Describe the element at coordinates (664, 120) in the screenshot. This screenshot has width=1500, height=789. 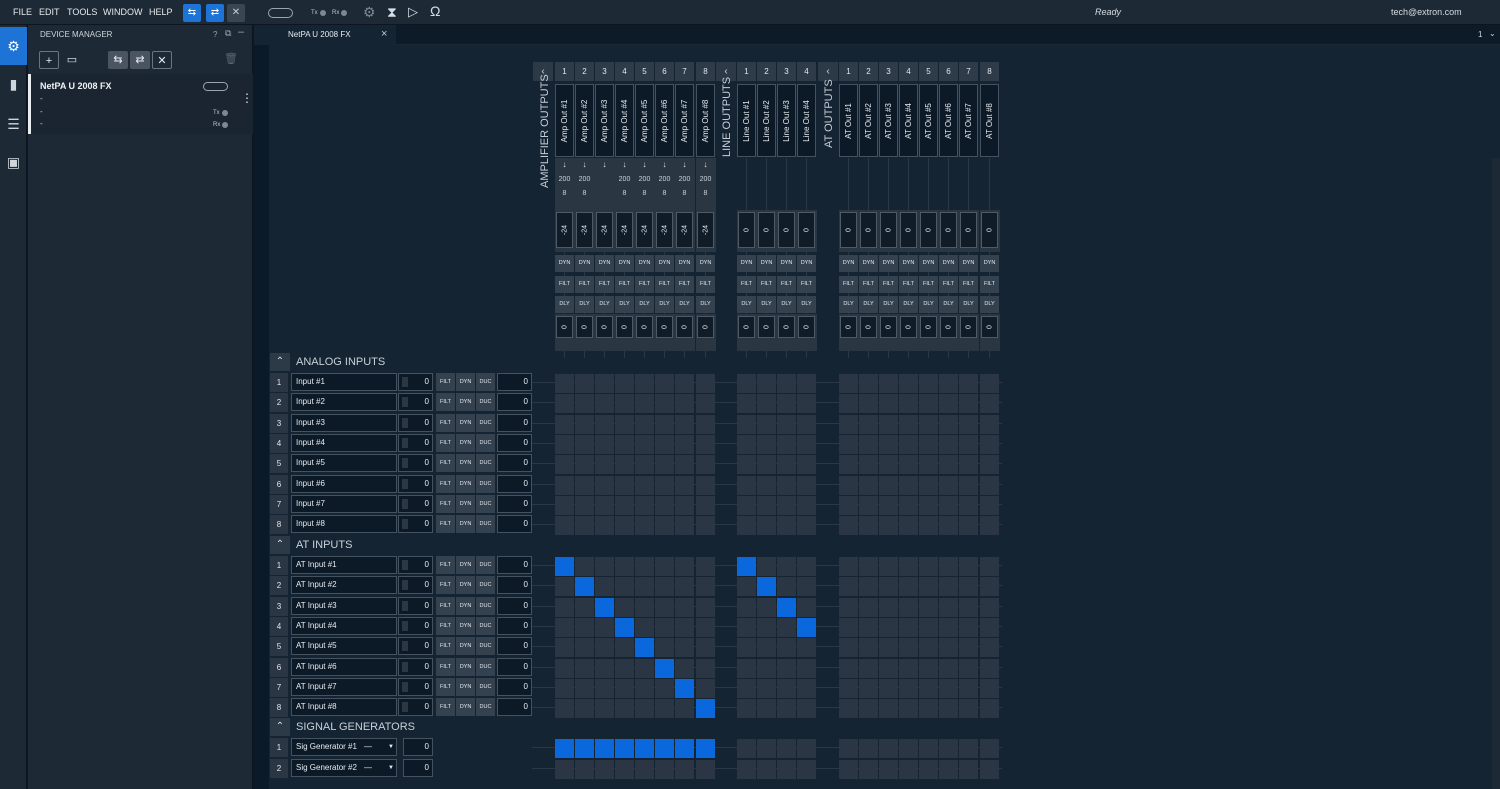
I see `output-name-amp-6: Amp Out #6` at that location.